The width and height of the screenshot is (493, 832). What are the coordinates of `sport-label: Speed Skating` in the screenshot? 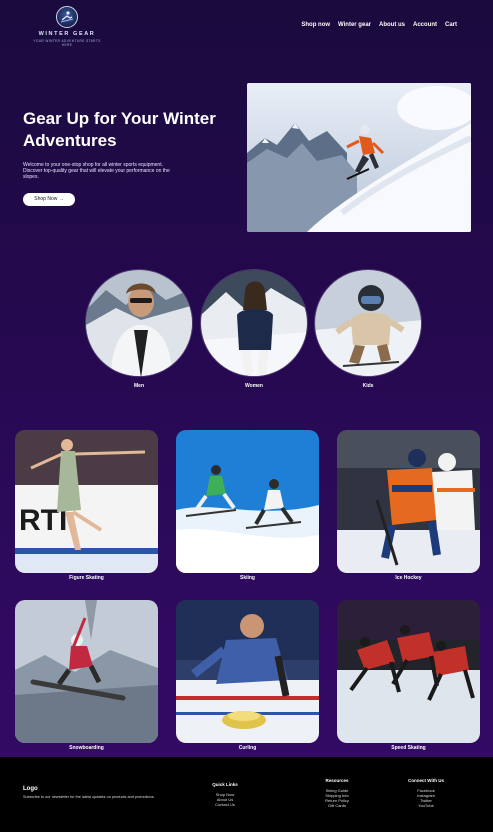 It's located at (408, 748).